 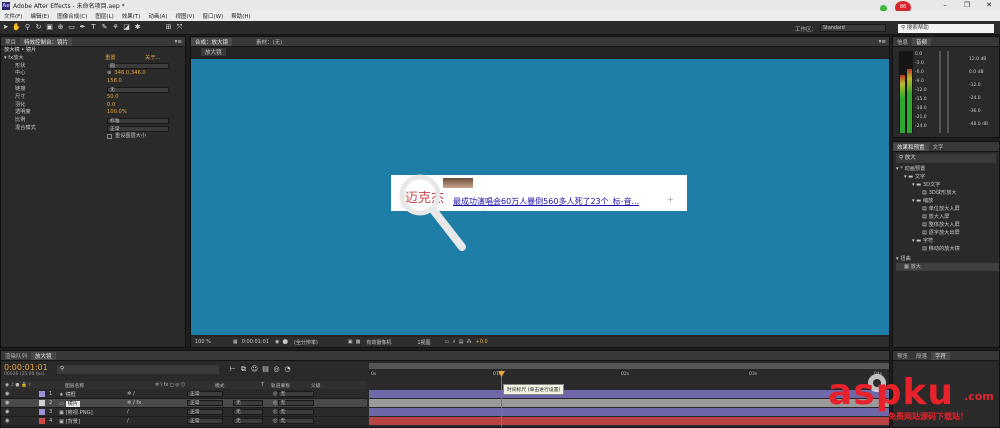 What do you see at coordinates (137, 27) in the screenshot?
I see `puppet-tool-icon: ✱` at bounding box center [137, 27].